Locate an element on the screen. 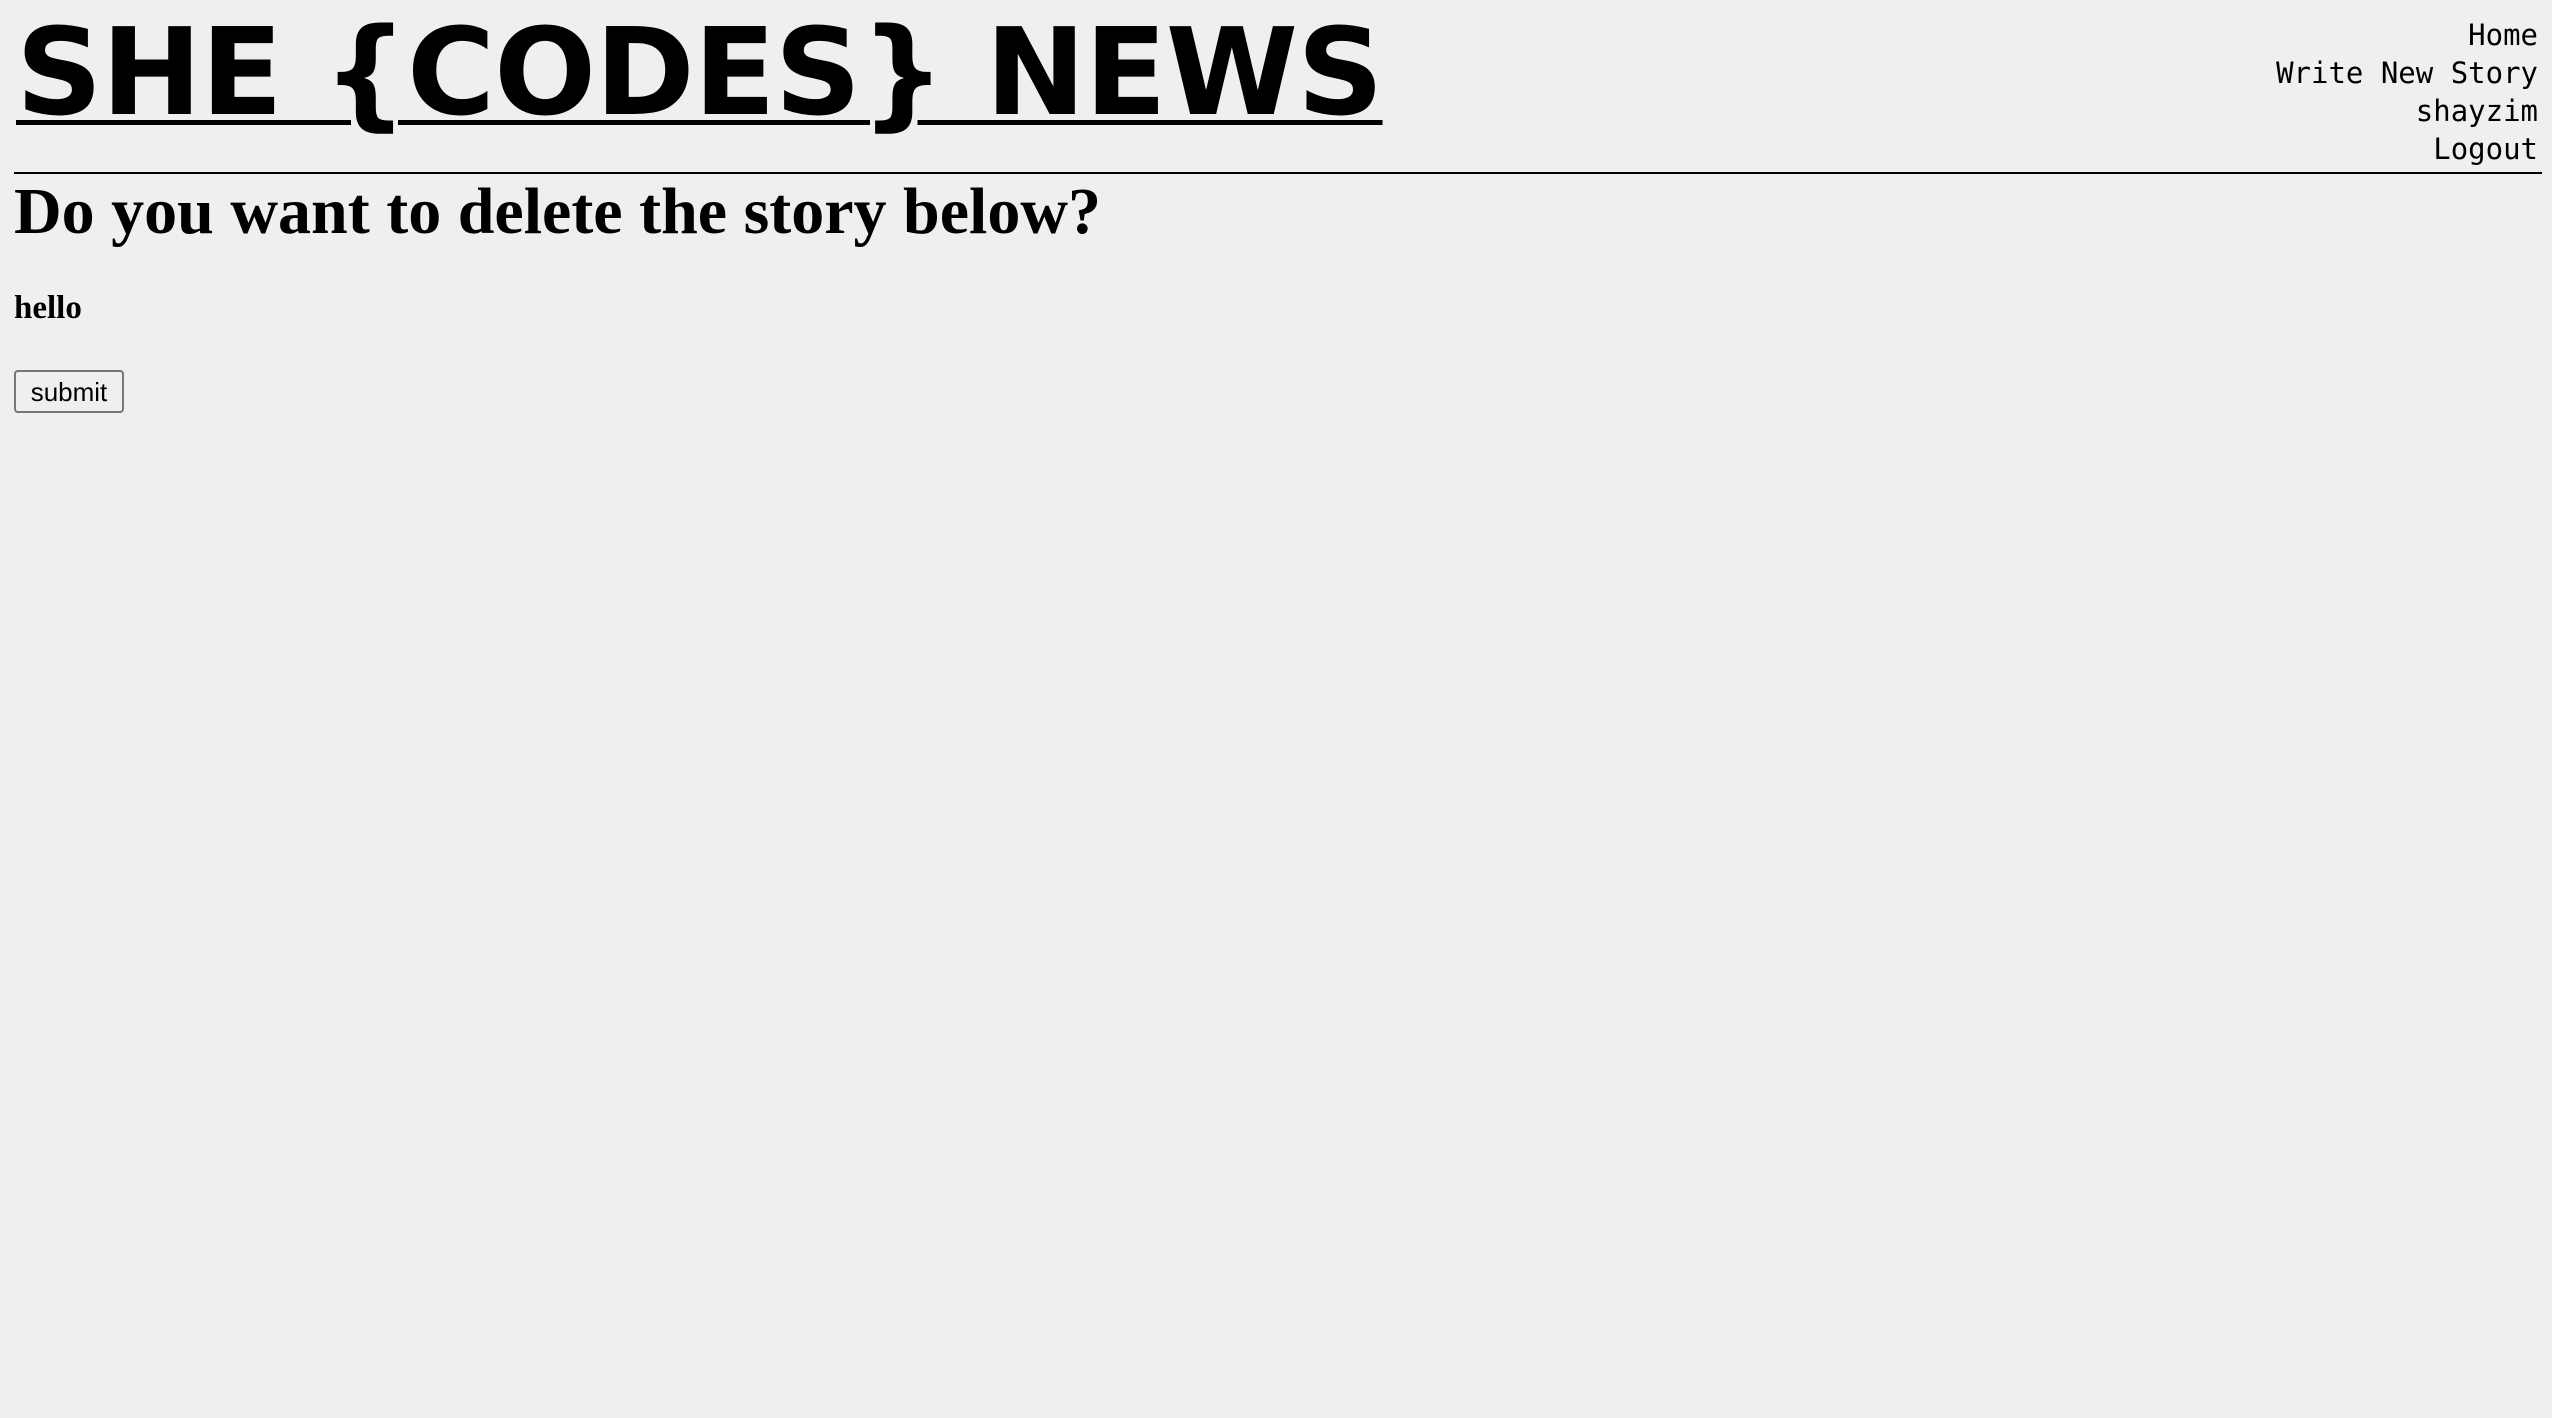 The image size is (2552, 1418). site-title-link: SHE {CODES} NEWS is located at coordinates (700, 74).